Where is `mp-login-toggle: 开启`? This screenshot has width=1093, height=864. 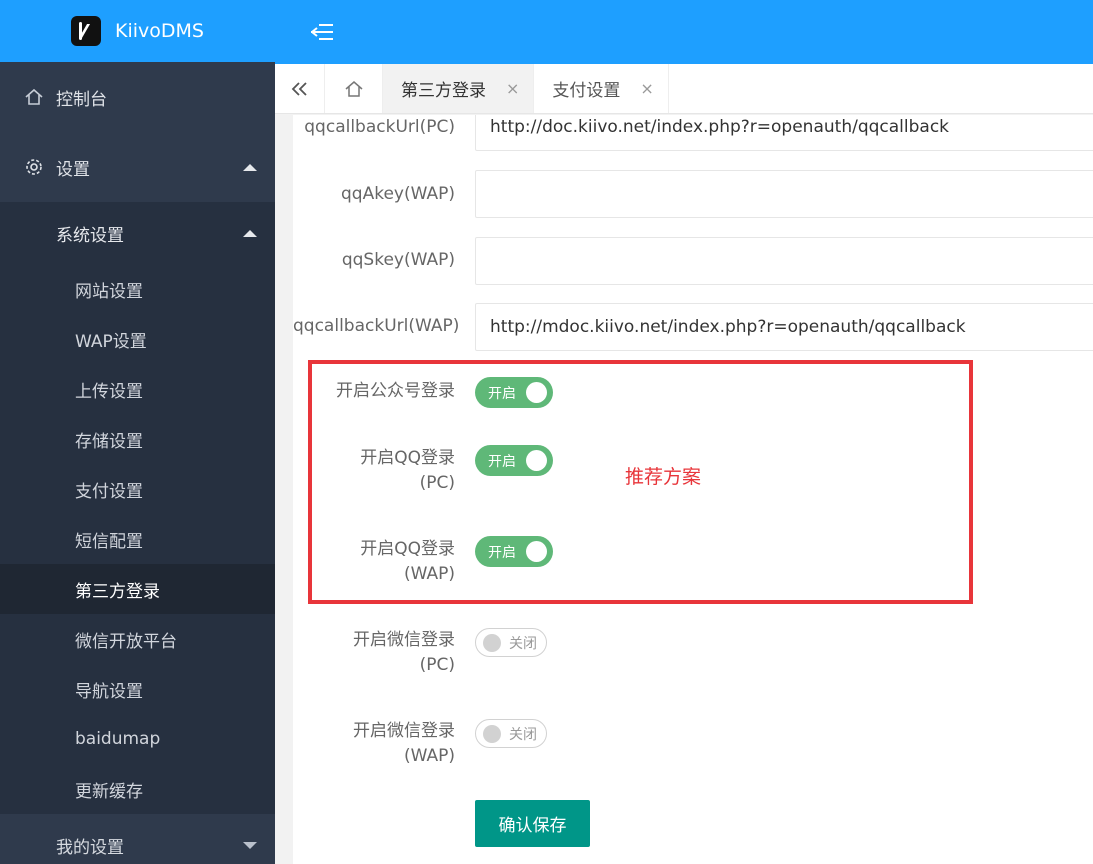
mp-login-toggle: 开启 is located at coordinates (514, 392).